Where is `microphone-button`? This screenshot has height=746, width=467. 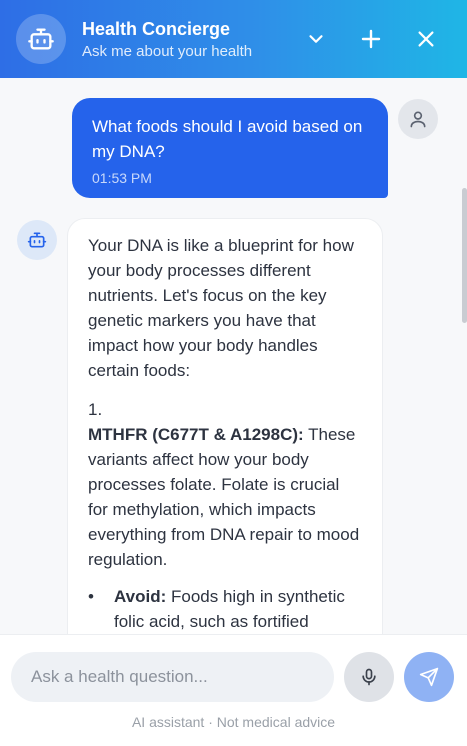
microphone-button is located at coordinates (369, 677).